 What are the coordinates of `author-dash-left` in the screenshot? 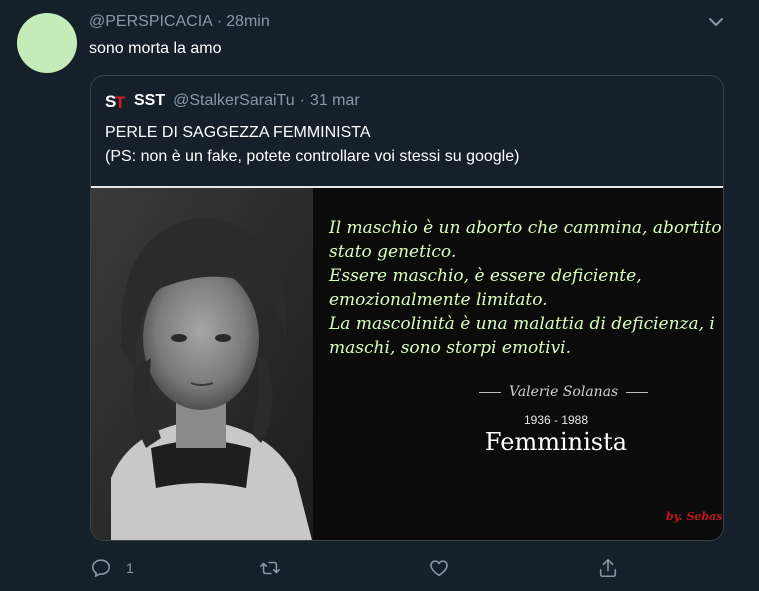 It's located at (490, 392).